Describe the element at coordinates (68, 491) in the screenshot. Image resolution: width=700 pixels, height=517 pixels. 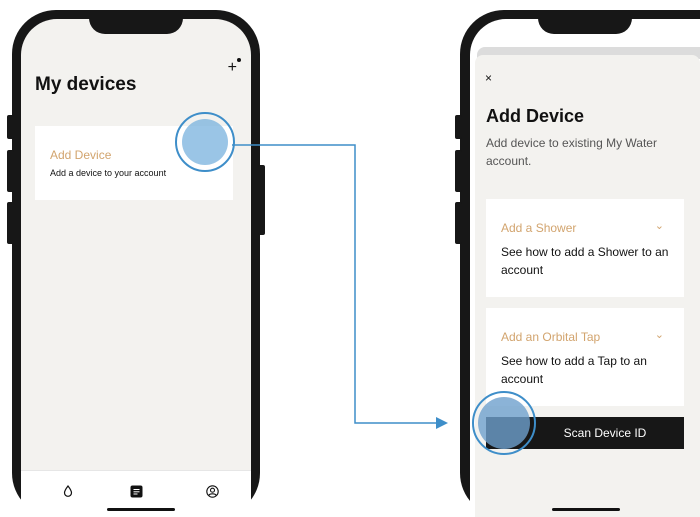
I see `water-drop-icon` at that location.